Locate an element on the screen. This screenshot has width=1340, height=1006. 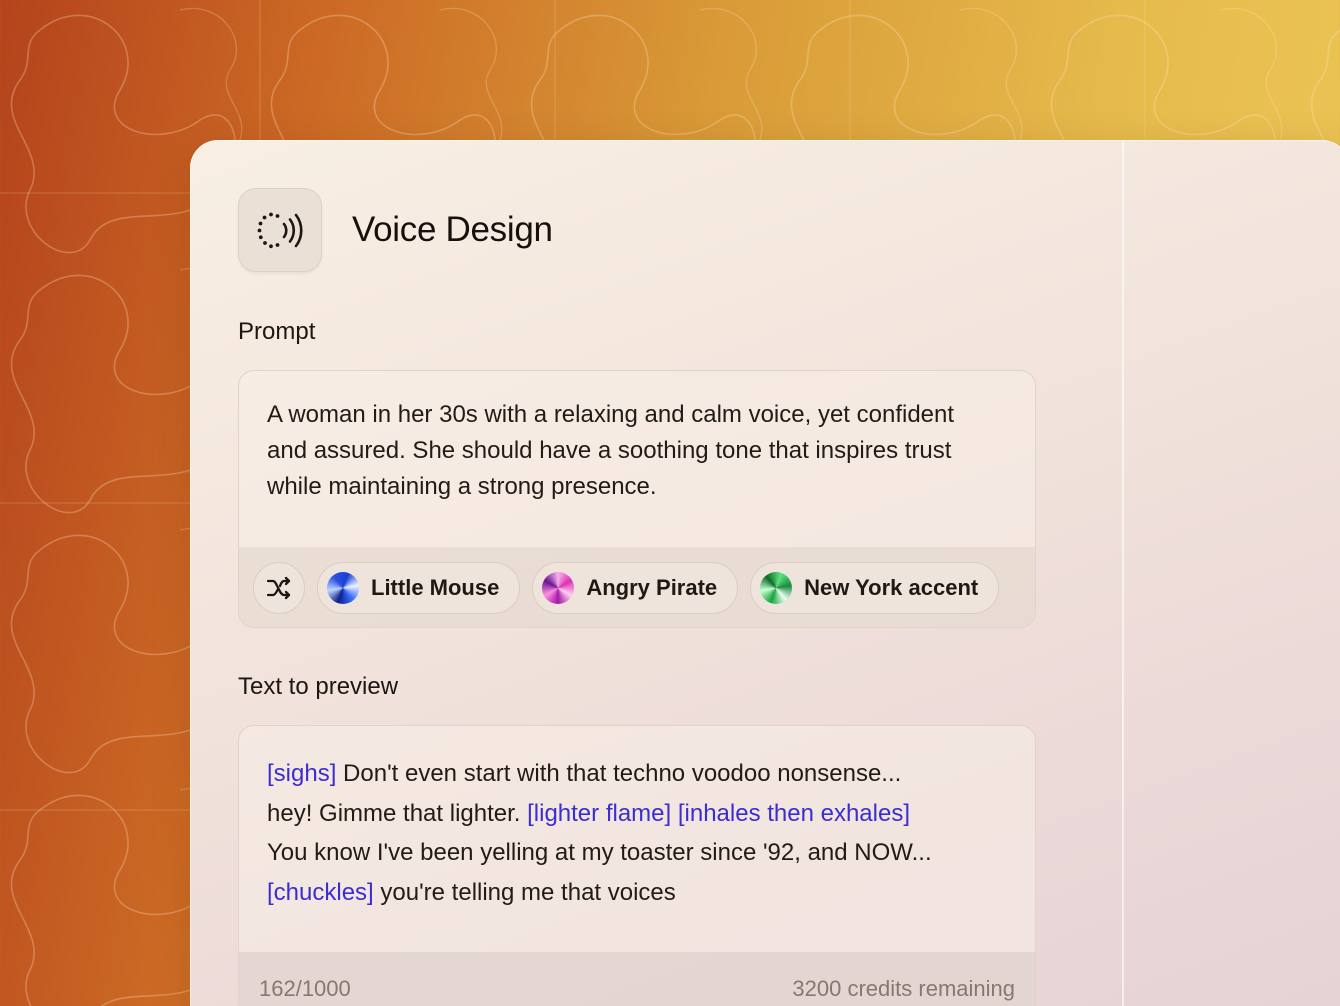
suggestion-chip-little-mouse: Little Mouse is located at coordinates (419, 588).